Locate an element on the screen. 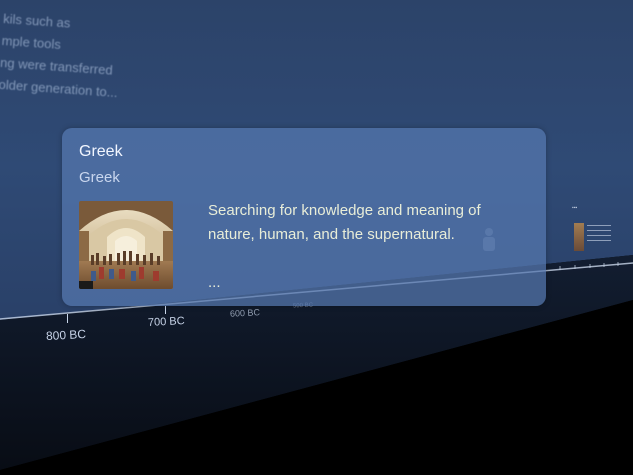 The width and height of the screenshot is (633, 475). axis-label-600bc: 600 BC is located at coordinates (245, 313).